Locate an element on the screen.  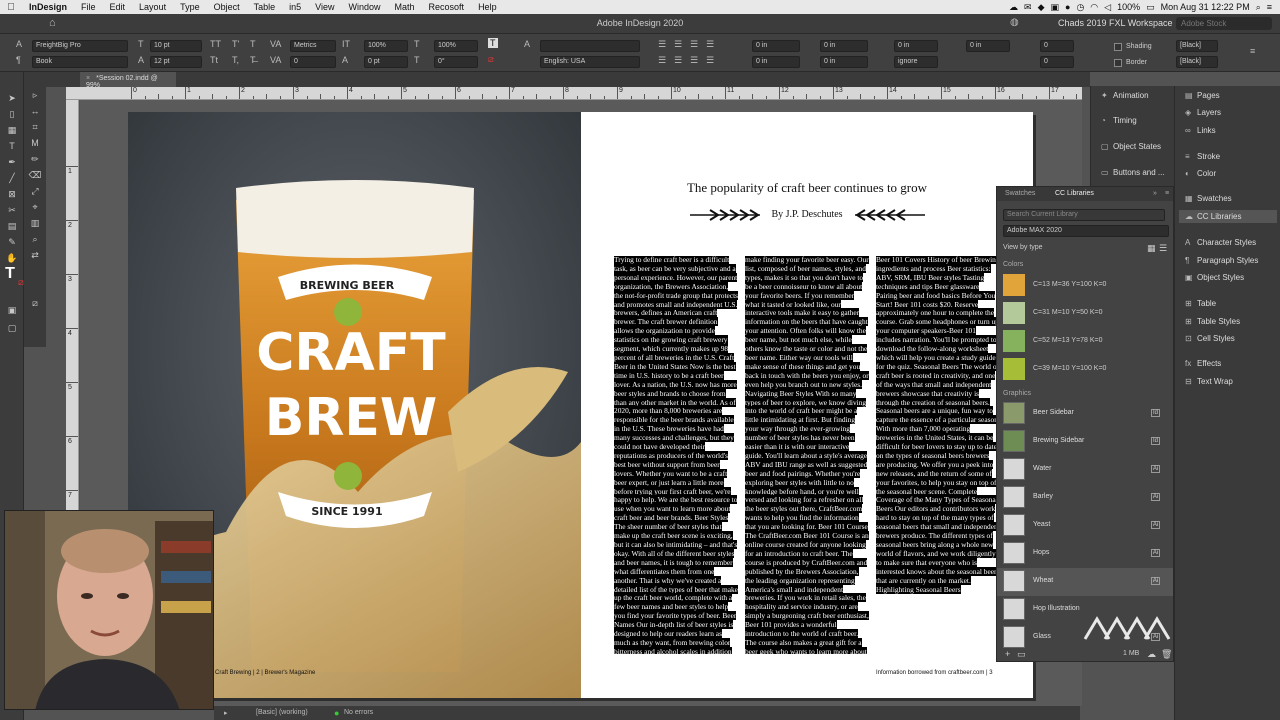
style-status: [Basic] (working) is located at coordinates (282, 712).